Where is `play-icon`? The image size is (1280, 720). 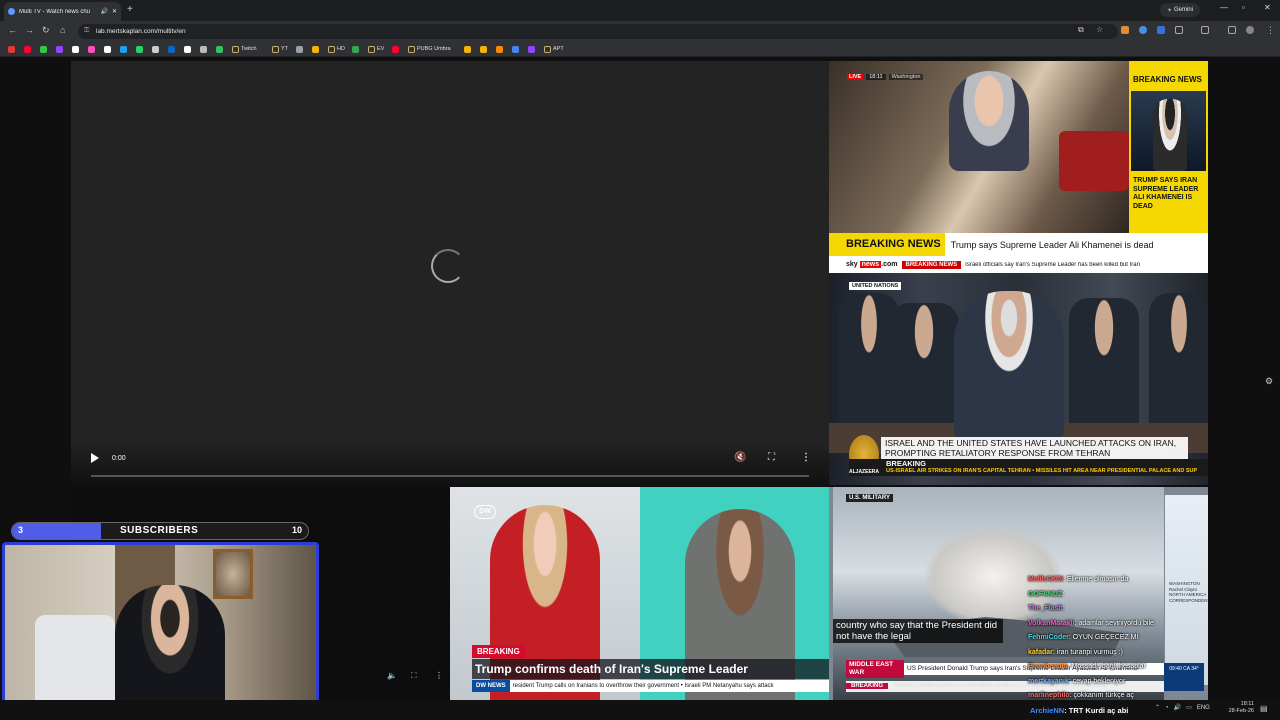
play-icon is located at coordinates (95, 458).